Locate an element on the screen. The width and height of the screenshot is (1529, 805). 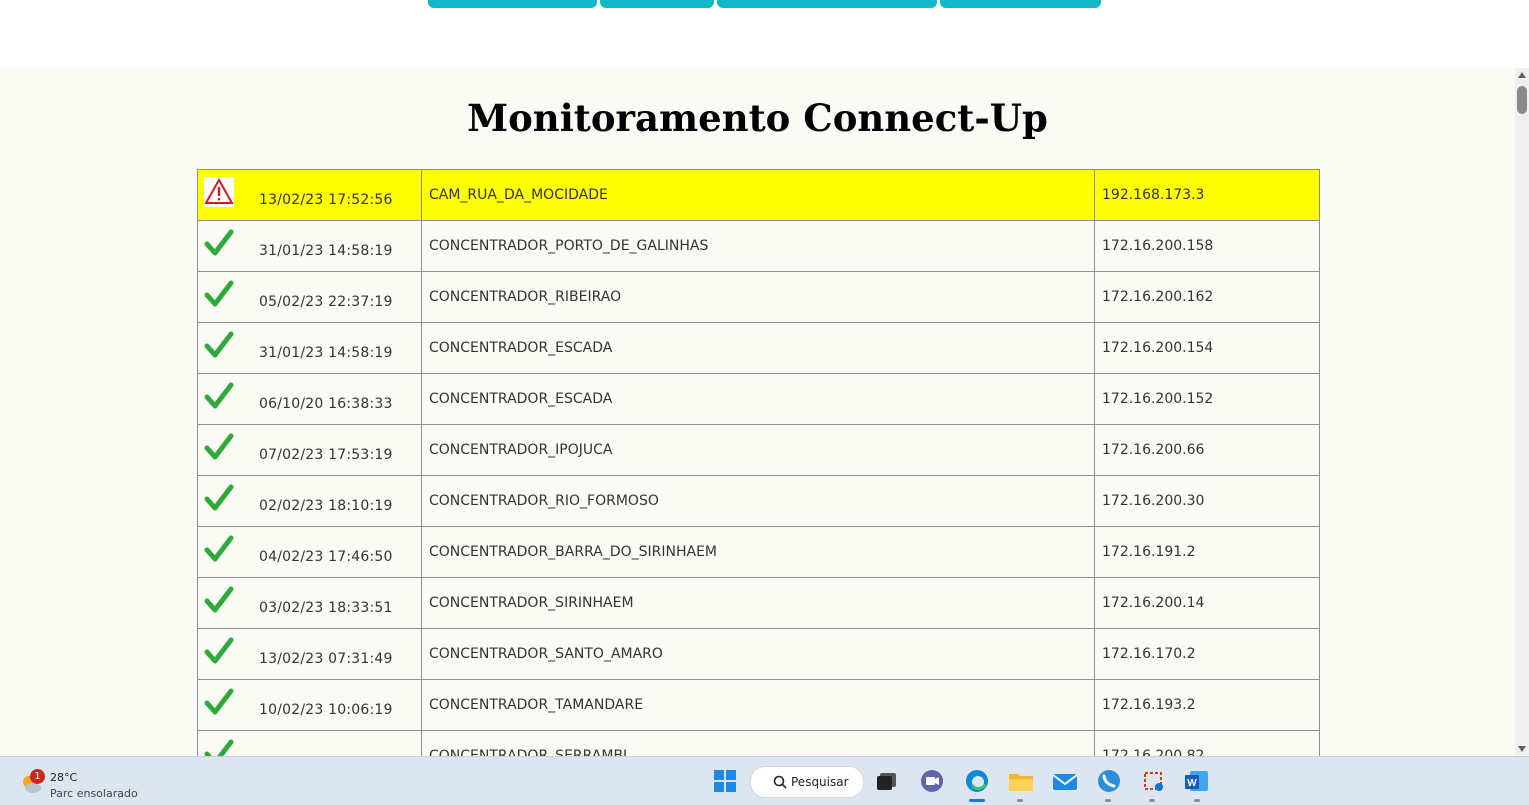
windows-taskbar: 1 28°C Parc ensolarado Pesquisar W is located at coordinates (764, 780).